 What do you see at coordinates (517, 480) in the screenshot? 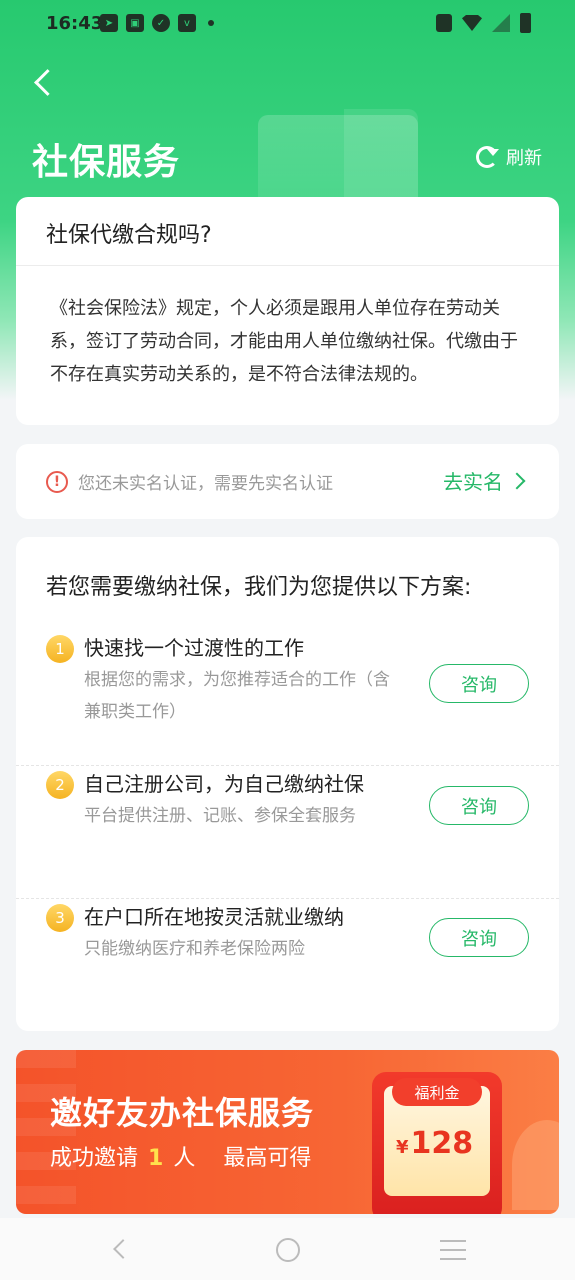
I see `chevron-right-icon` at bounding box center [517, 480].